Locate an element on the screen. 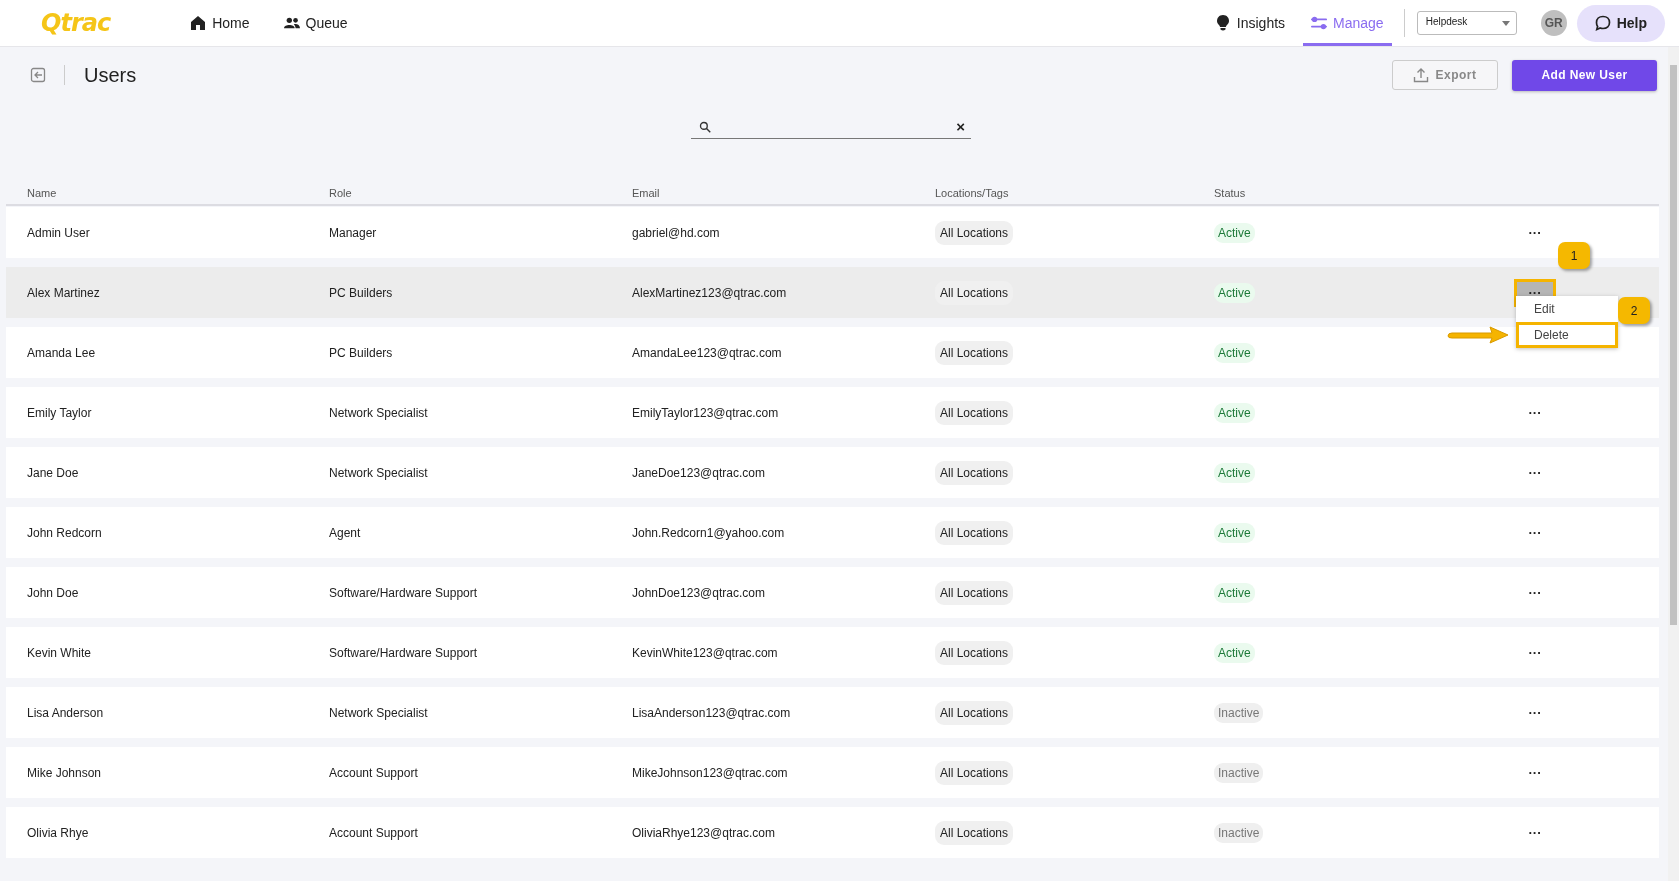 This screenshot has width=1679, height=881. table-row: John Doe Software/Hardware Support JohnDoe123@qtrac.com All Locations Active ··· is located at coordinates (832, 592).